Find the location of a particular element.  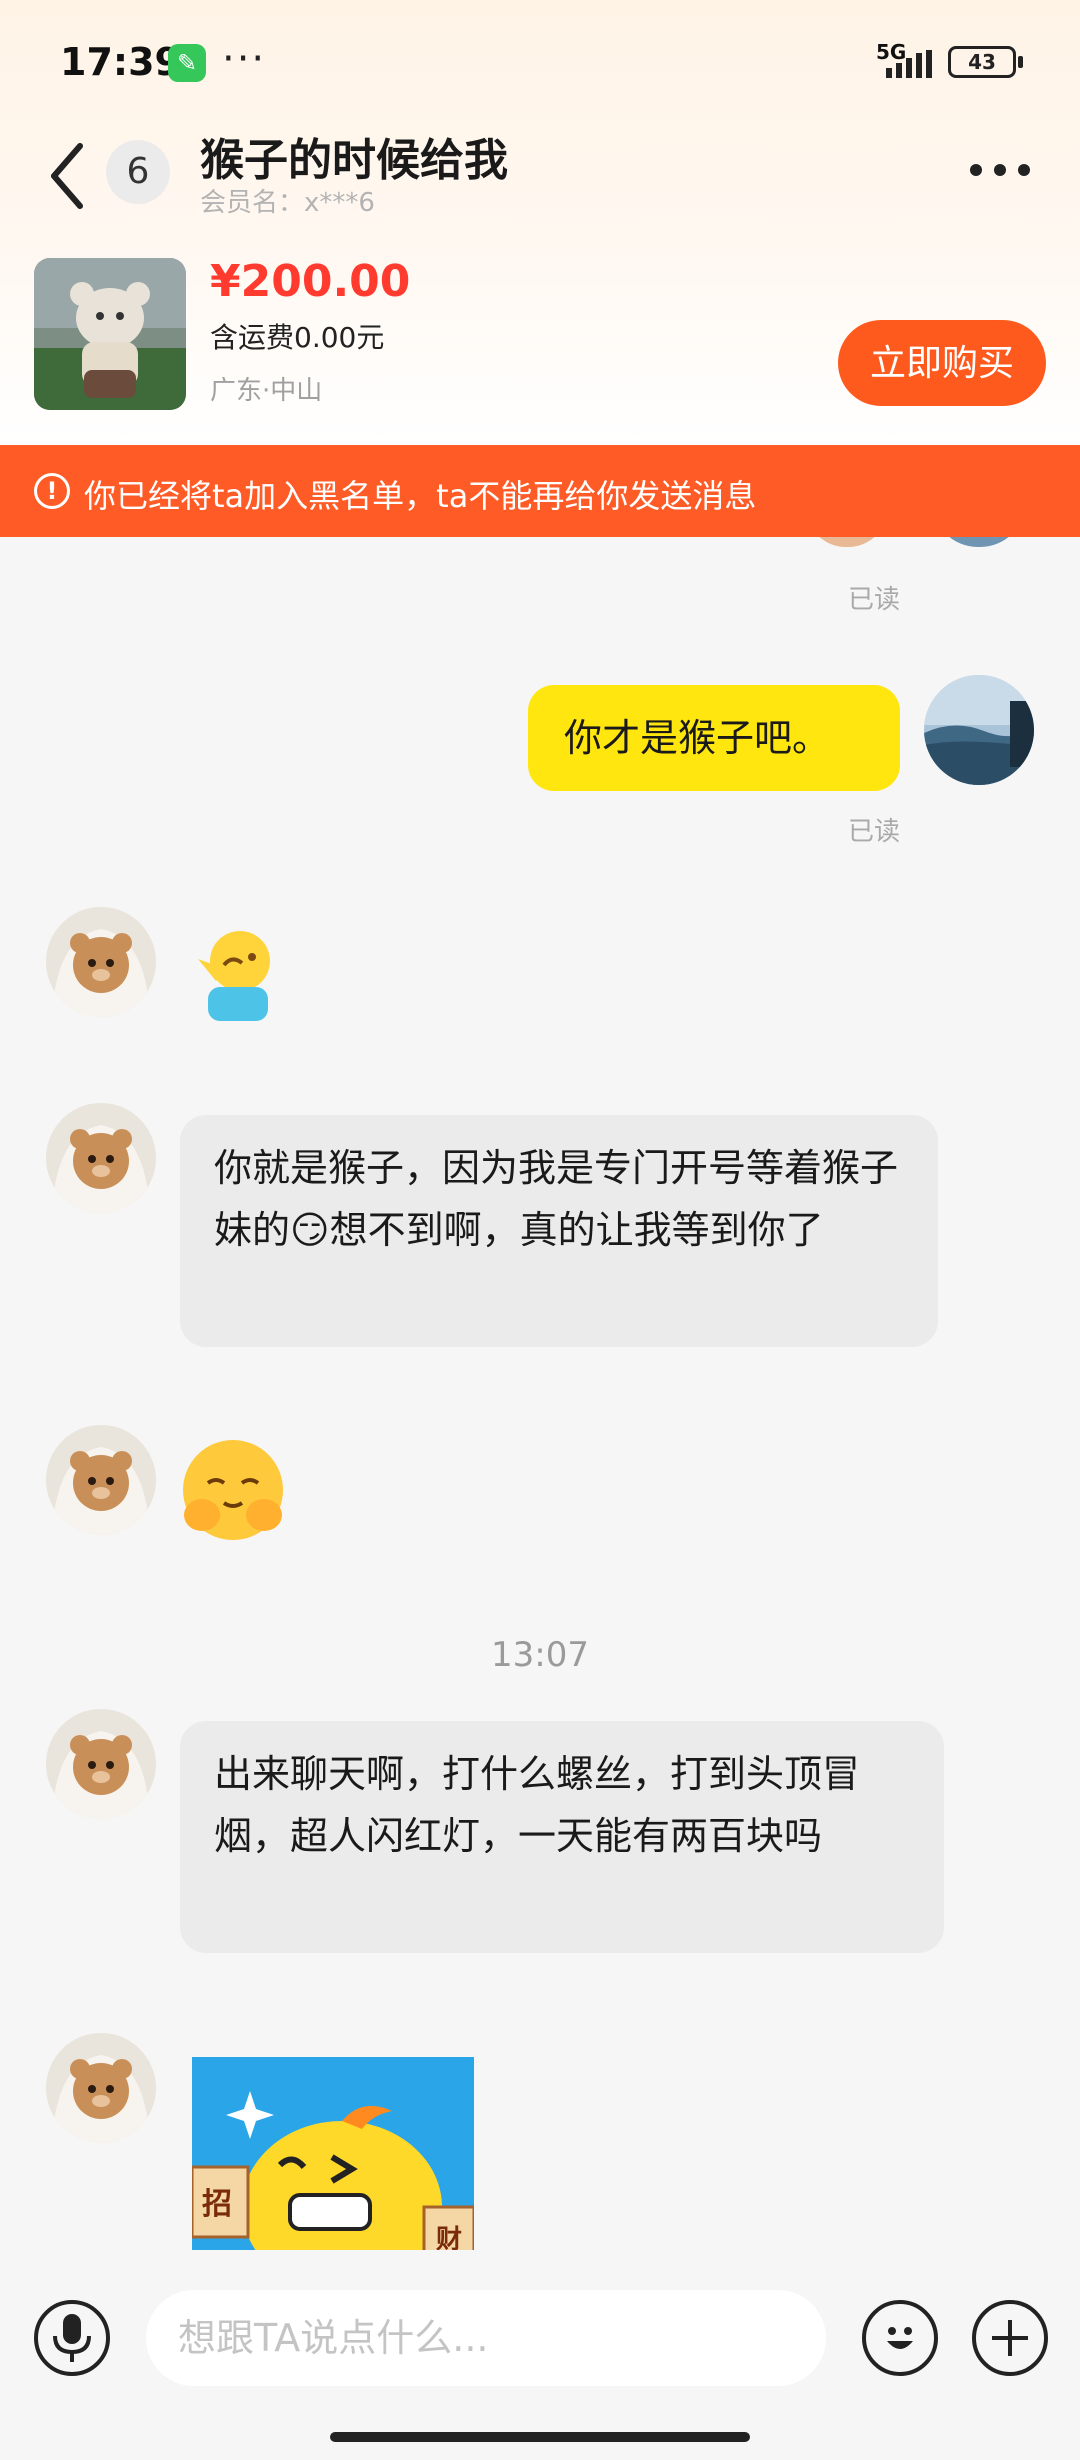

status-time: 17:39 is located at coordinates (120, 62).